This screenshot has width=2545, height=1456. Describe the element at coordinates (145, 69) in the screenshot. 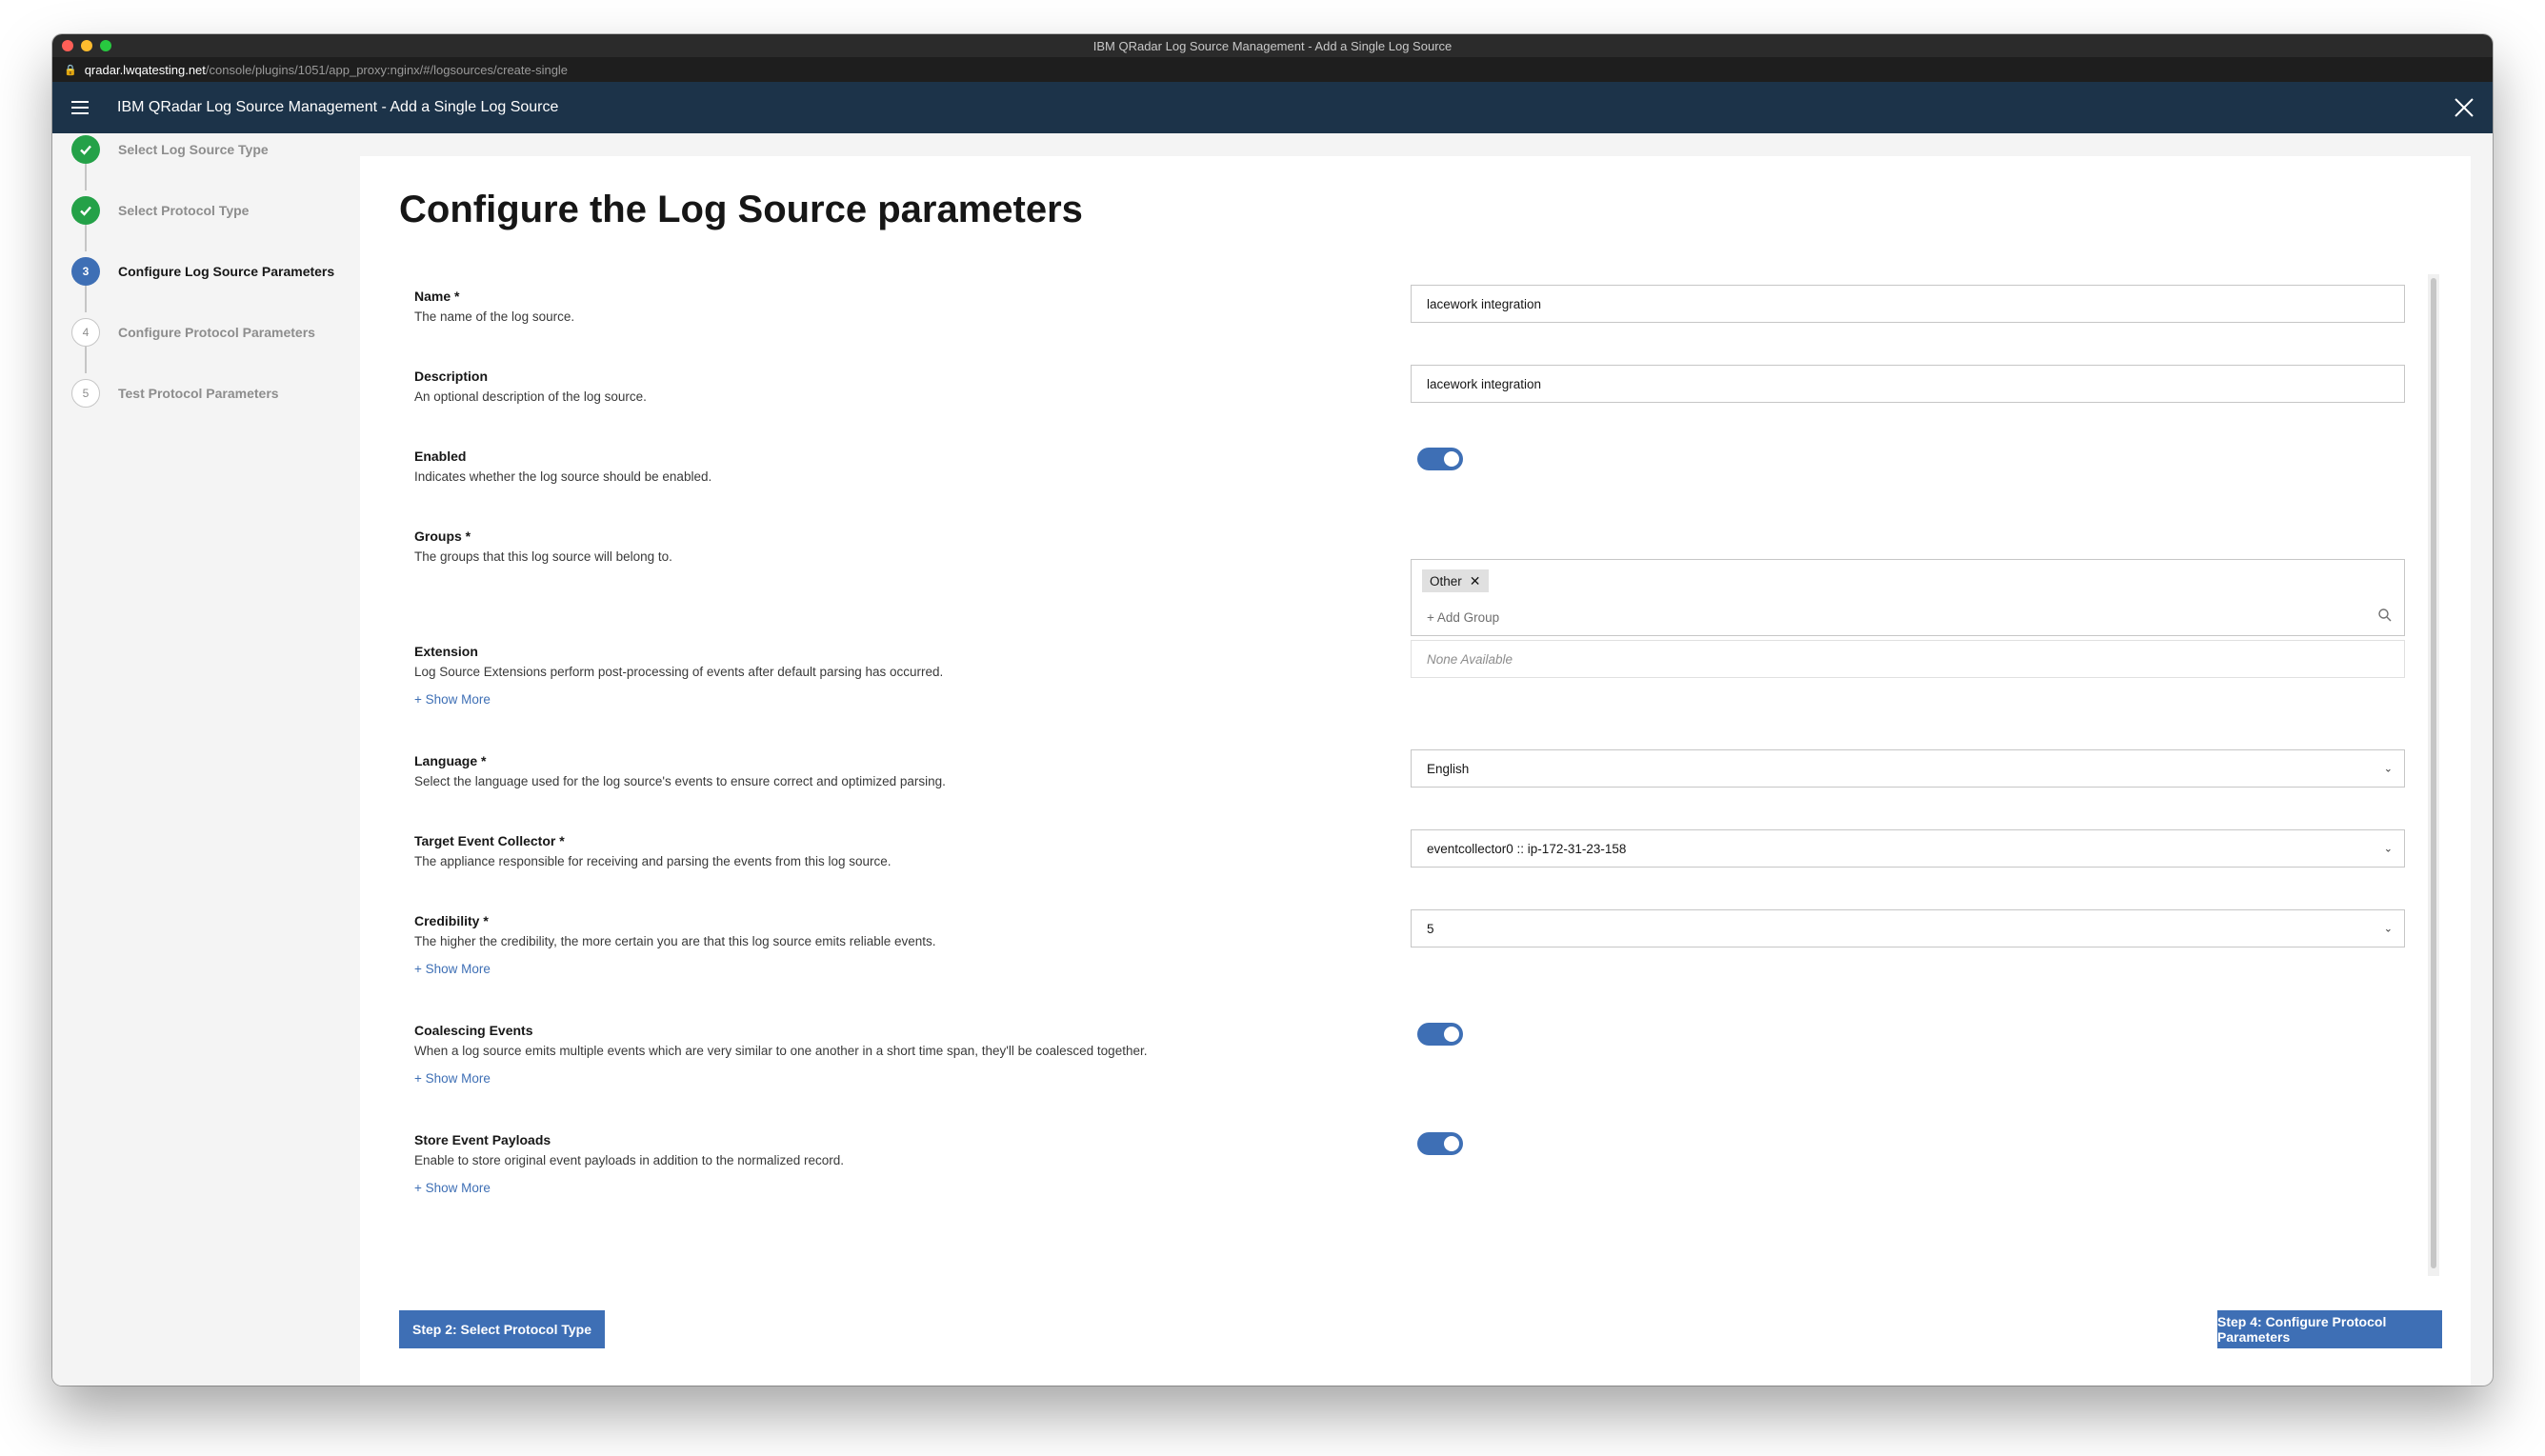

I see `url-host: qradar.lwqatesting.net` at that location.